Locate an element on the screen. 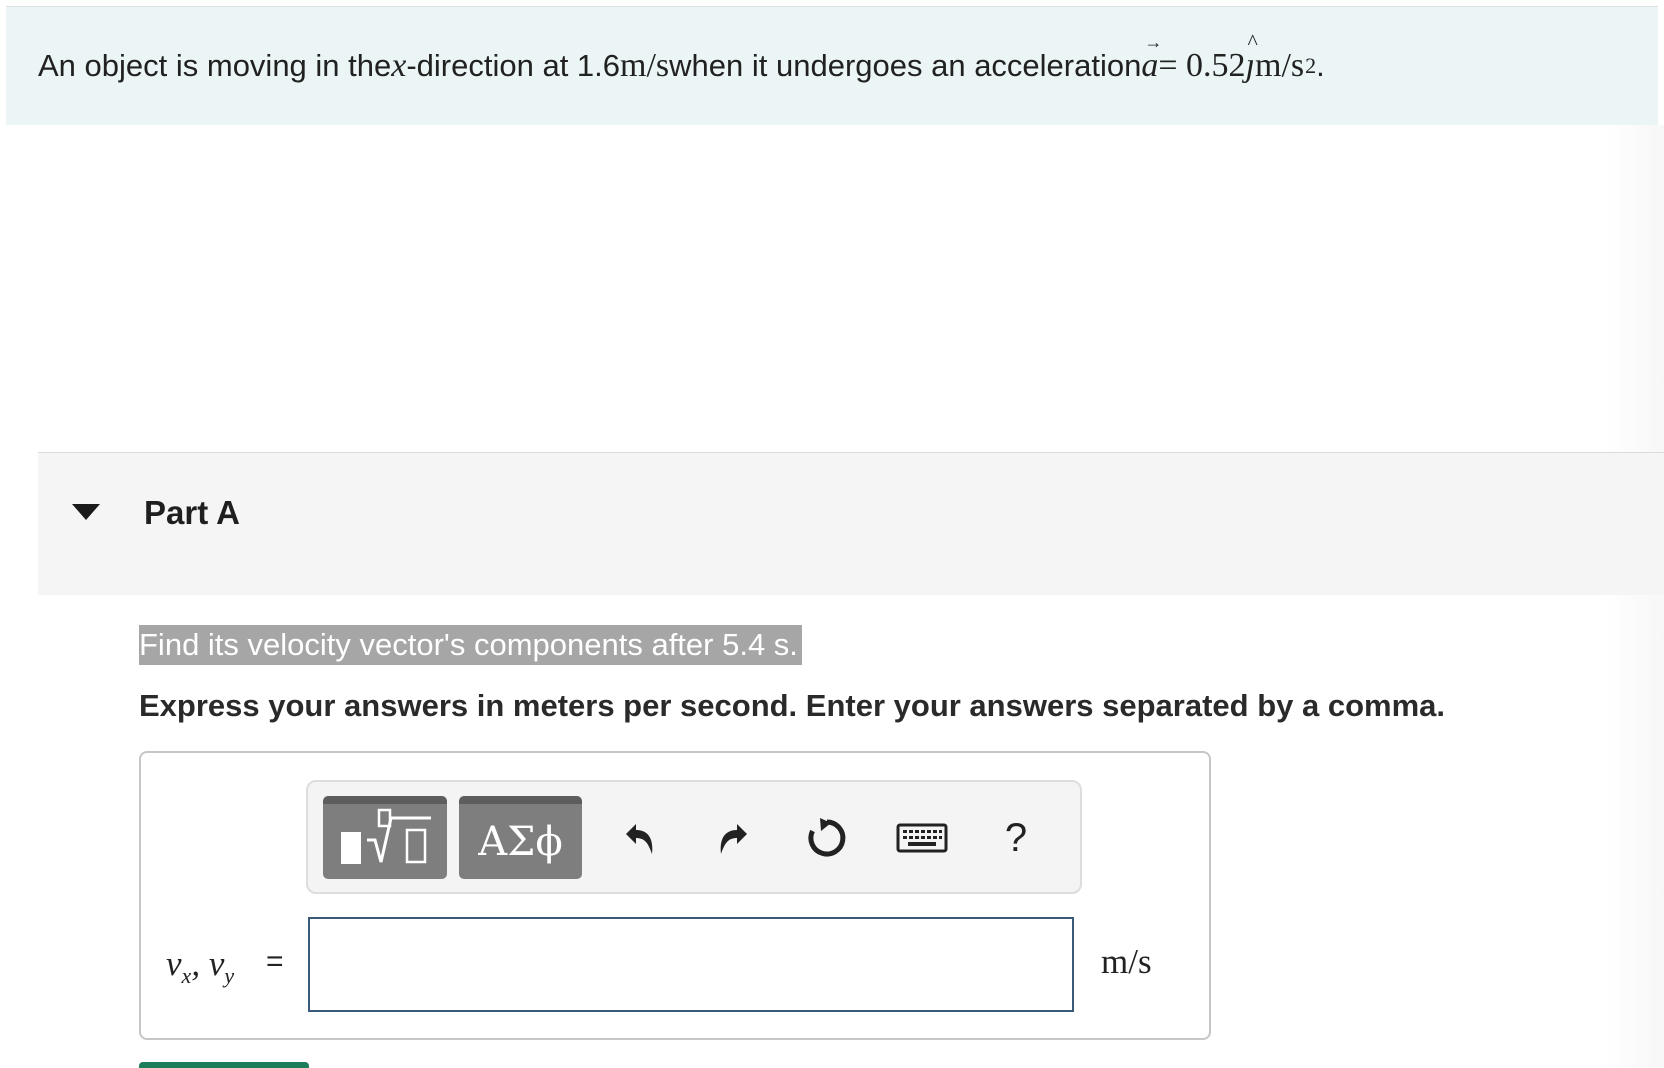 Image resolution: width=1664 pixels, height=1068 pixels. acceleration-exponent: 2 is located at coordinates (1311, 65).